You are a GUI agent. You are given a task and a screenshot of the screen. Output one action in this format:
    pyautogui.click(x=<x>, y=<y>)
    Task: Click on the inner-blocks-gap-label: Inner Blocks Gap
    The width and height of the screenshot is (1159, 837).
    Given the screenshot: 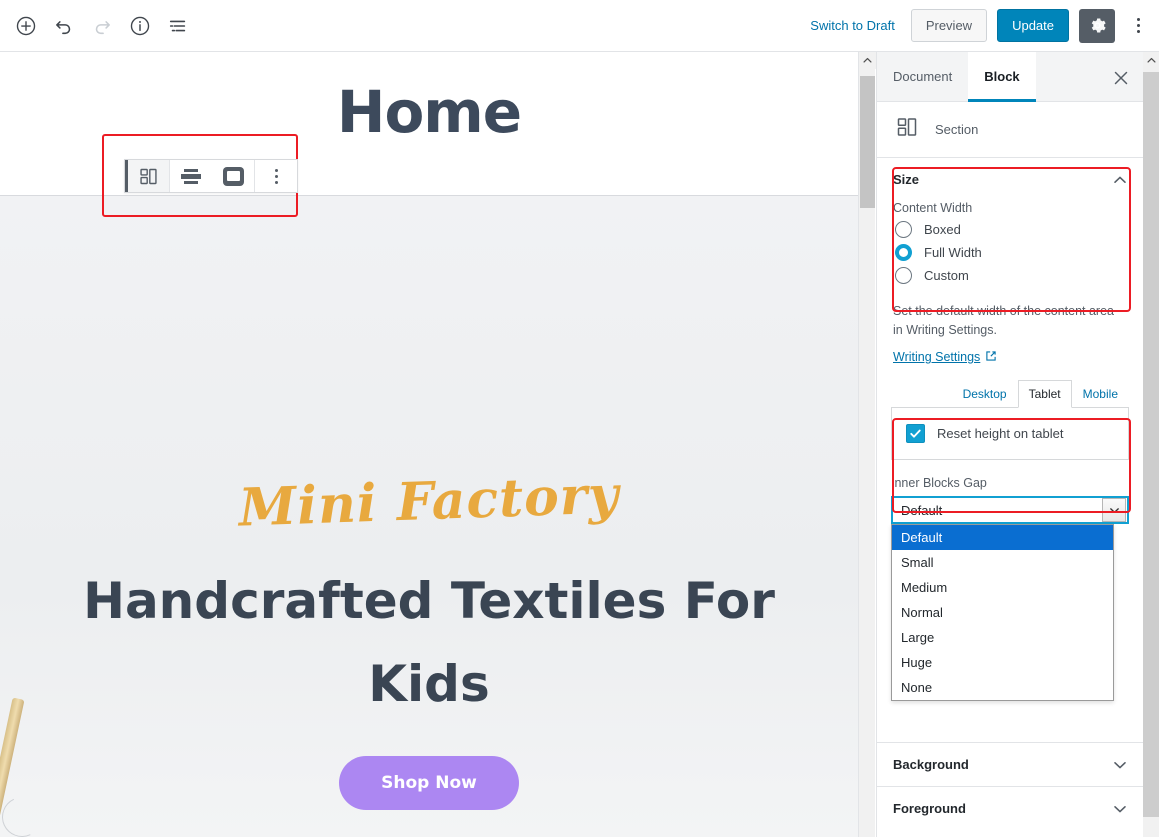 What is the action you would take?
    pyautogui.click(x=939, y=483)
    